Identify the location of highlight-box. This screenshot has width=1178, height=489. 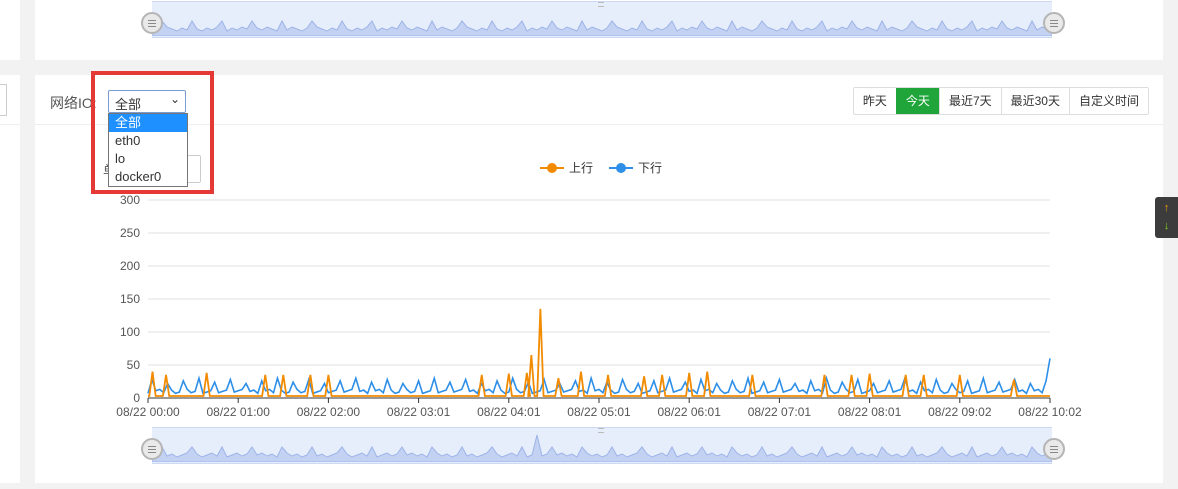
(152, 132).